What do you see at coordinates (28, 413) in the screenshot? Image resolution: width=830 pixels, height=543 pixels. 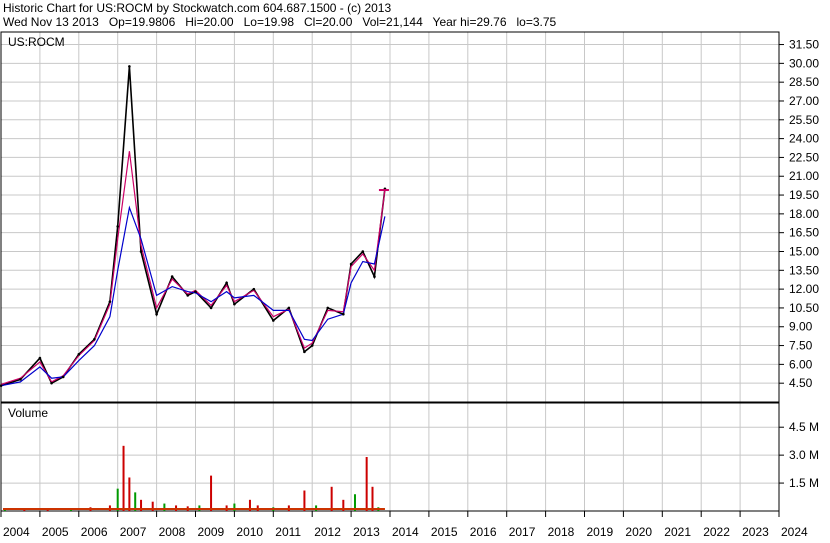 I see `volume-panel-label: Volume` at bounding box center [28, 413].